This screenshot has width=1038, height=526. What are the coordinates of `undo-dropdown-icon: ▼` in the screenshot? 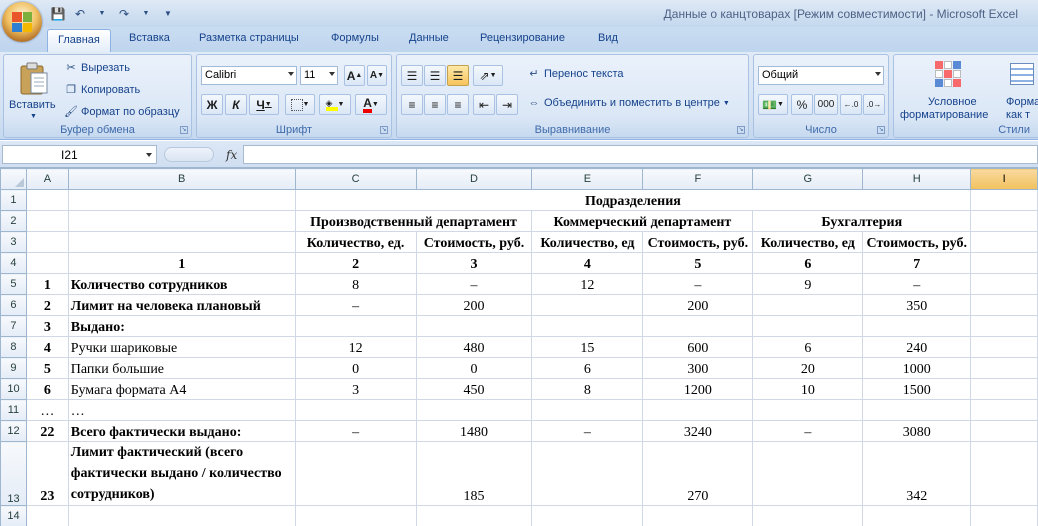 It's located at (102, 14).